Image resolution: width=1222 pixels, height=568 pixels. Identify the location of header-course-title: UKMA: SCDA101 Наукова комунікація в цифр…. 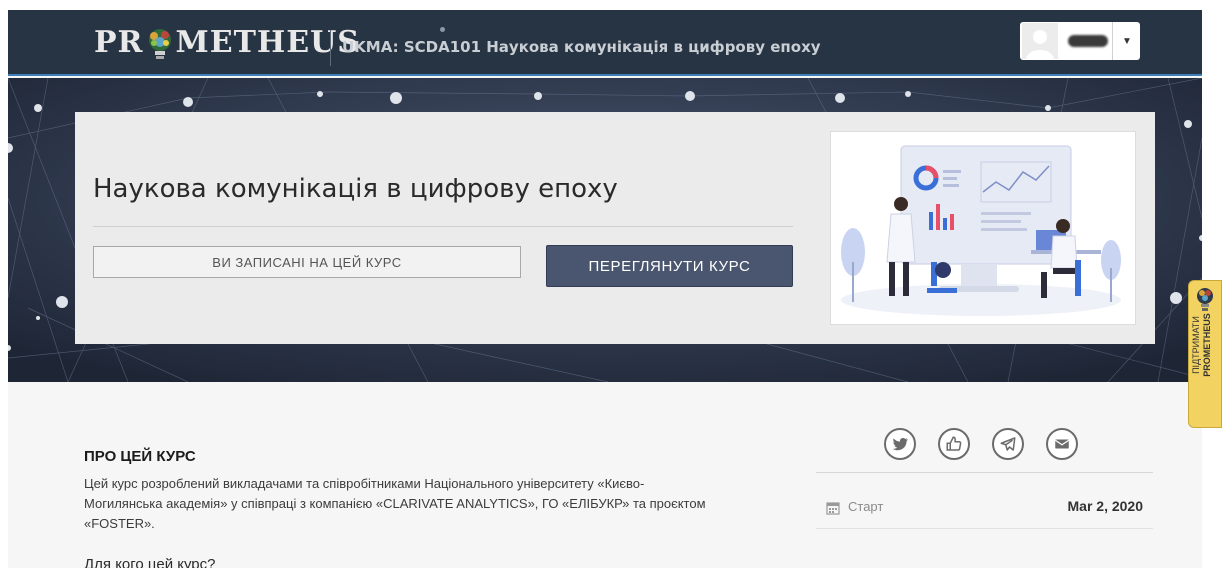
(581, 47).